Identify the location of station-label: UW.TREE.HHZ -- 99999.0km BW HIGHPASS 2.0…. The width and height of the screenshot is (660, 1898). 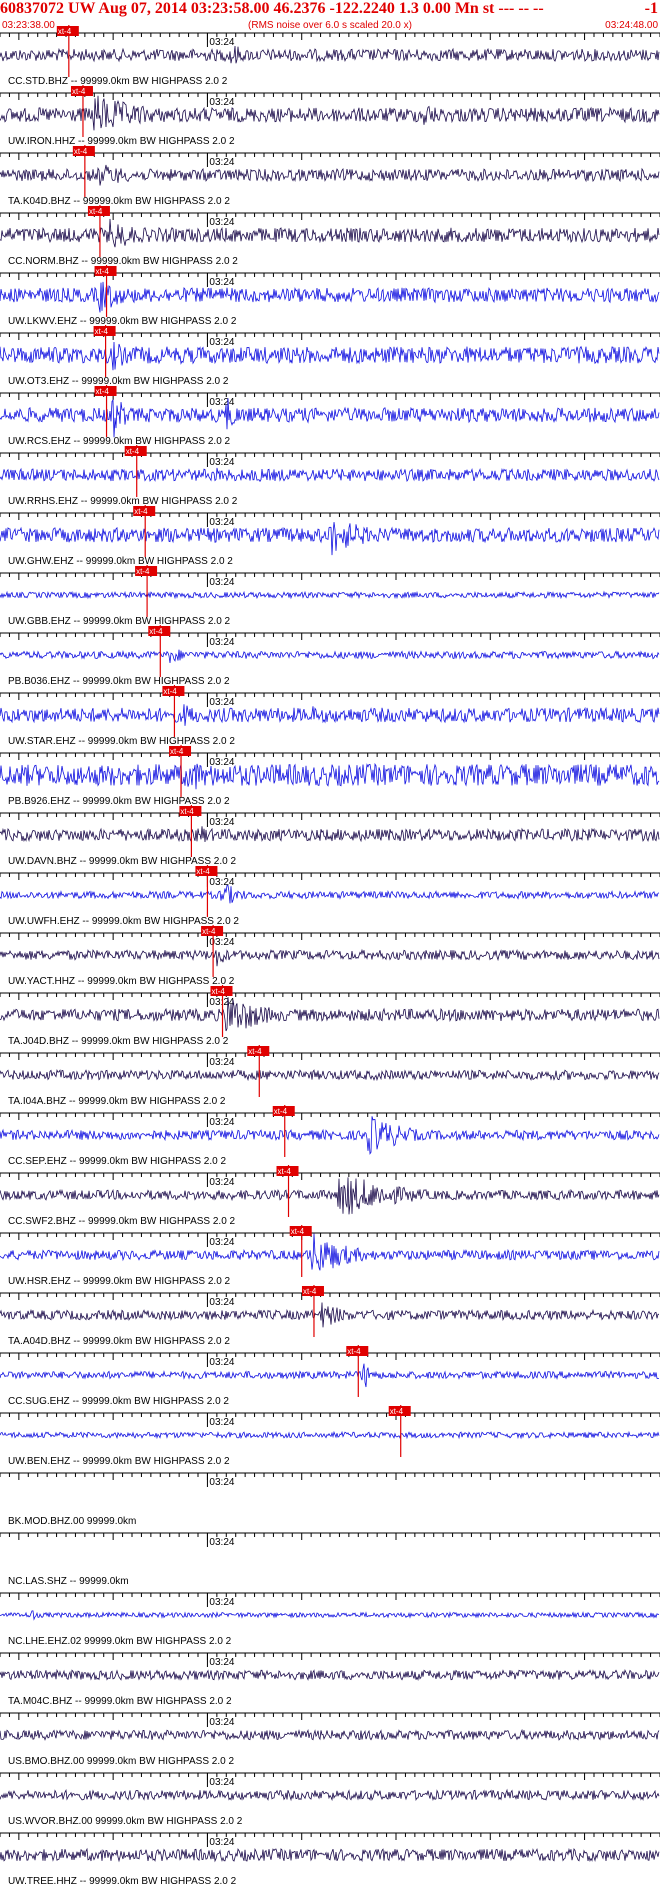
(122, 1881).